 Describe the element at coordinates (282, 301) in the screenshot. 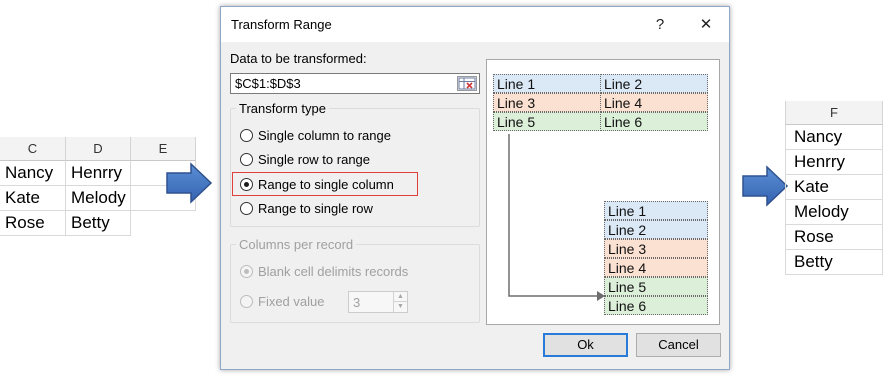

I see `option-fixed-value: Fixed value` at that location.